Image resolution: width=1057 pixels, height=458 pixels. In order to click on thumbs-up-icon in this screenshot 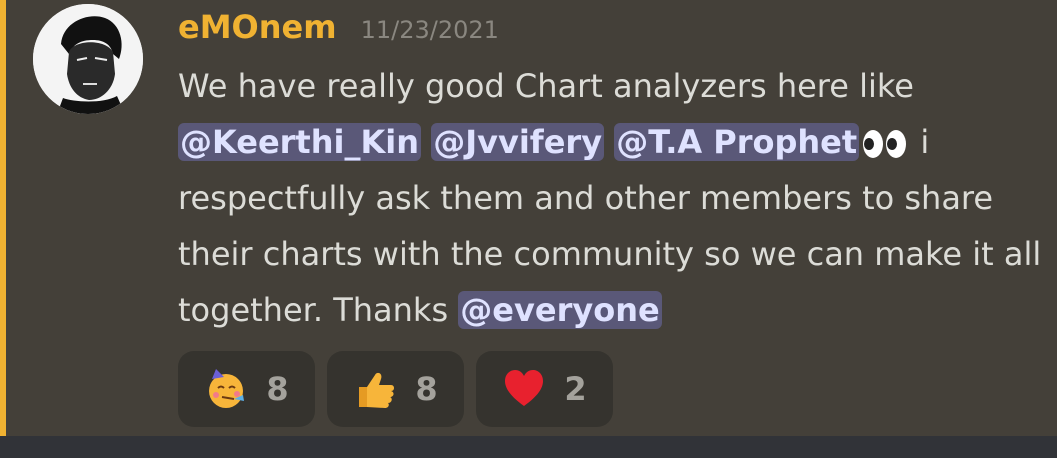, I will do `click(377, 390)`.